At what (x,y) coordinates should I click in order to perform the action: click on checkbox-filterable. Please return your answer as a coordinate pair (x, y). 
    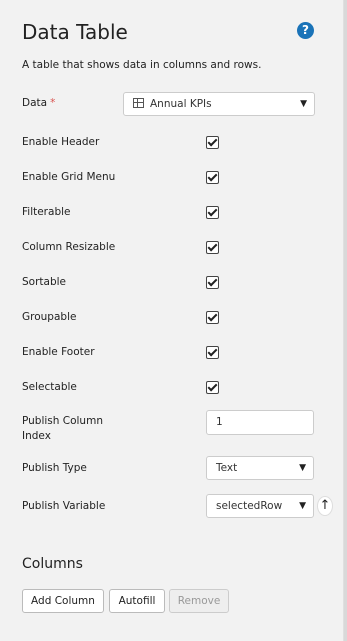
    Looking at the image, I should click on (212, 212).